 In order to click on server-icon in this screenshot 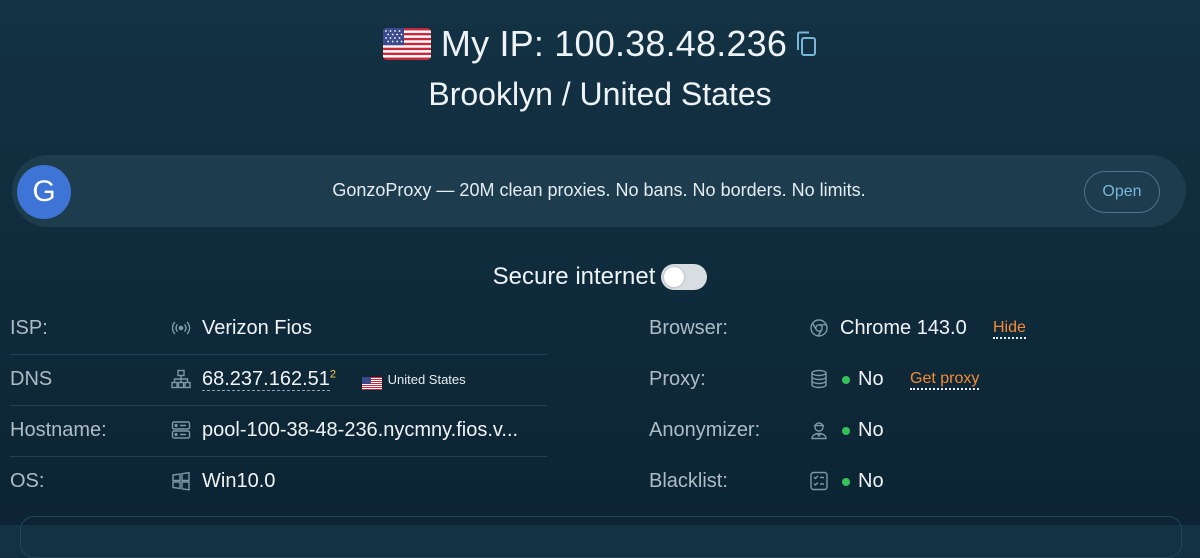, I will do `click(181, 430)`.